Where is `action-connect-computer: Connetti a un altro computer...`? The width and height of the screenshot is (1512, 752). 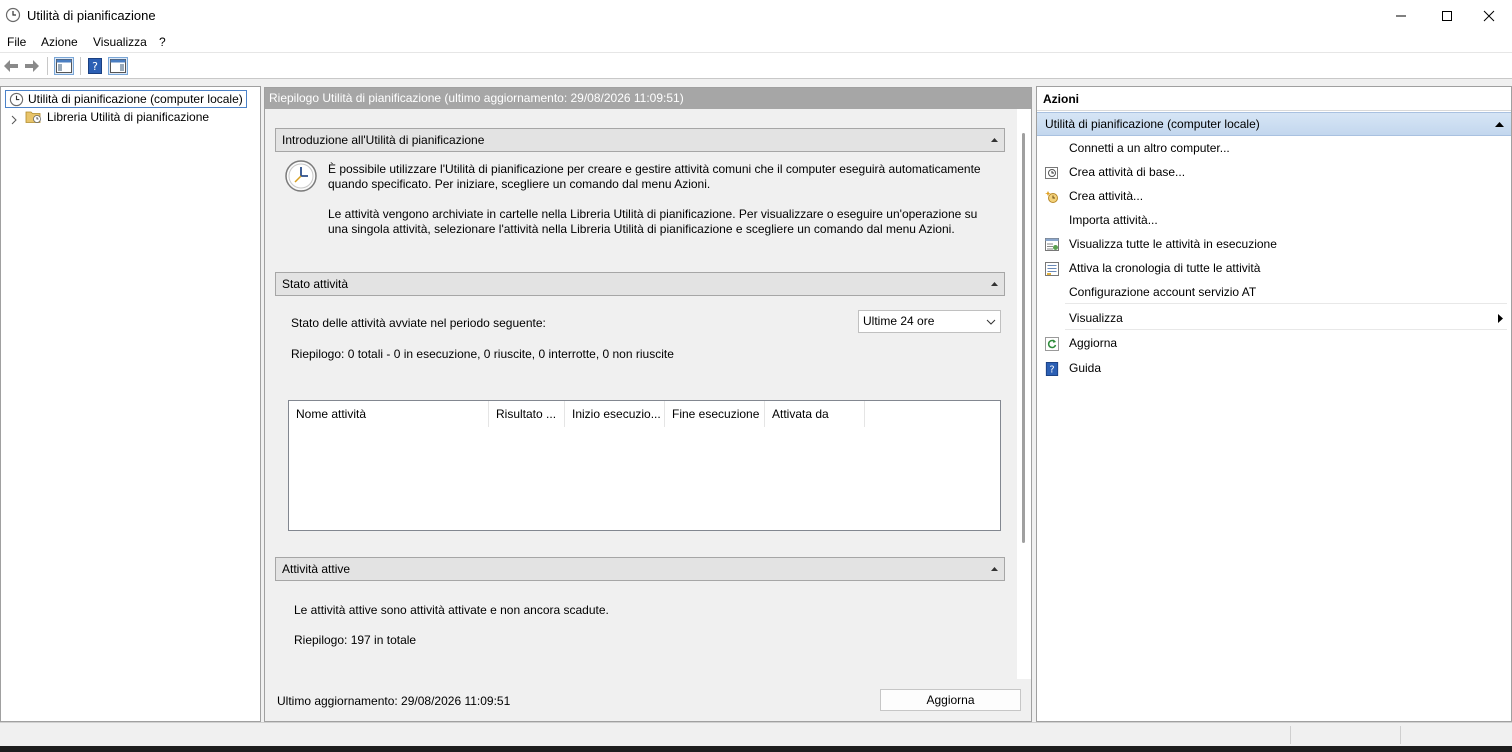
action-connect-computer: Connetti a un altro computer... is located at coordinates (1272, 148).